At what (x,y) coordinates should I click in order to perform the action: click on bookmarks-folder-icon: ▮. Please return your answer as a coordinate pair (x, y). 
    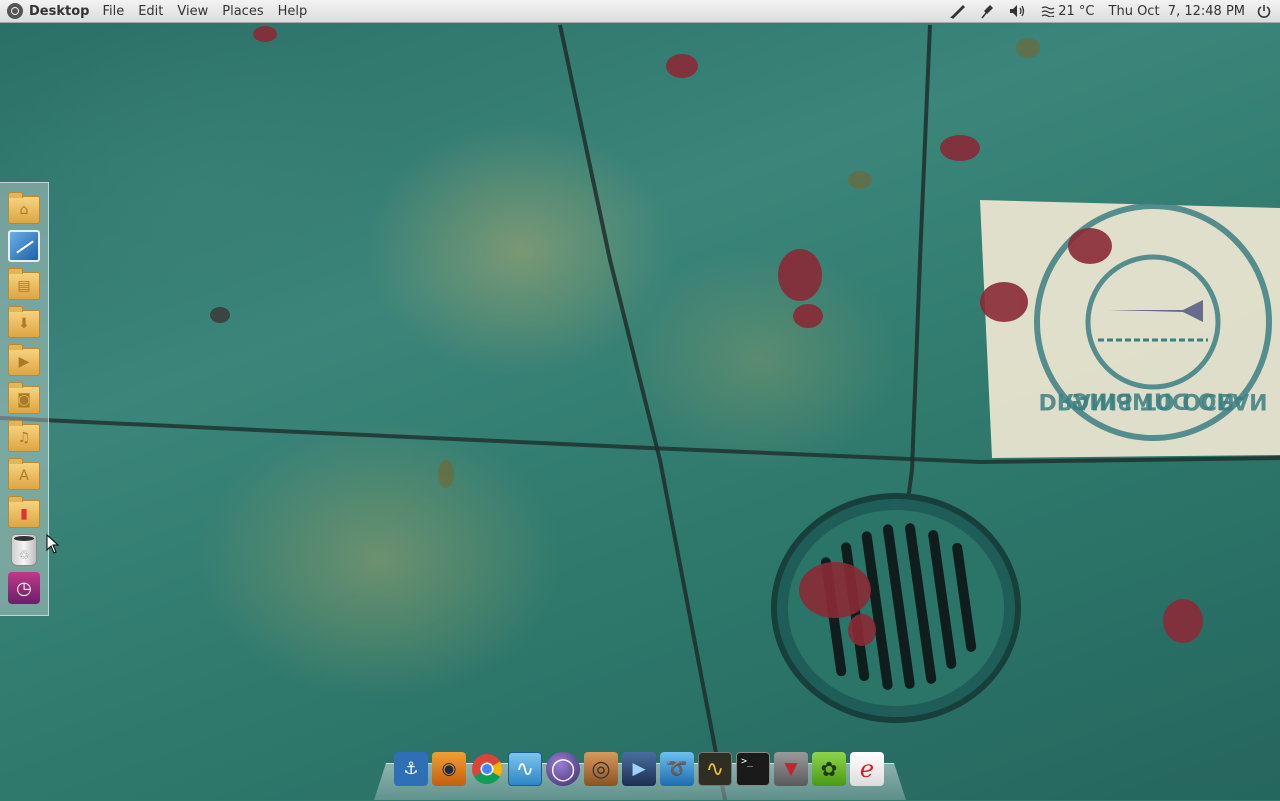
    Looking at the image, I should click on (24, 512).